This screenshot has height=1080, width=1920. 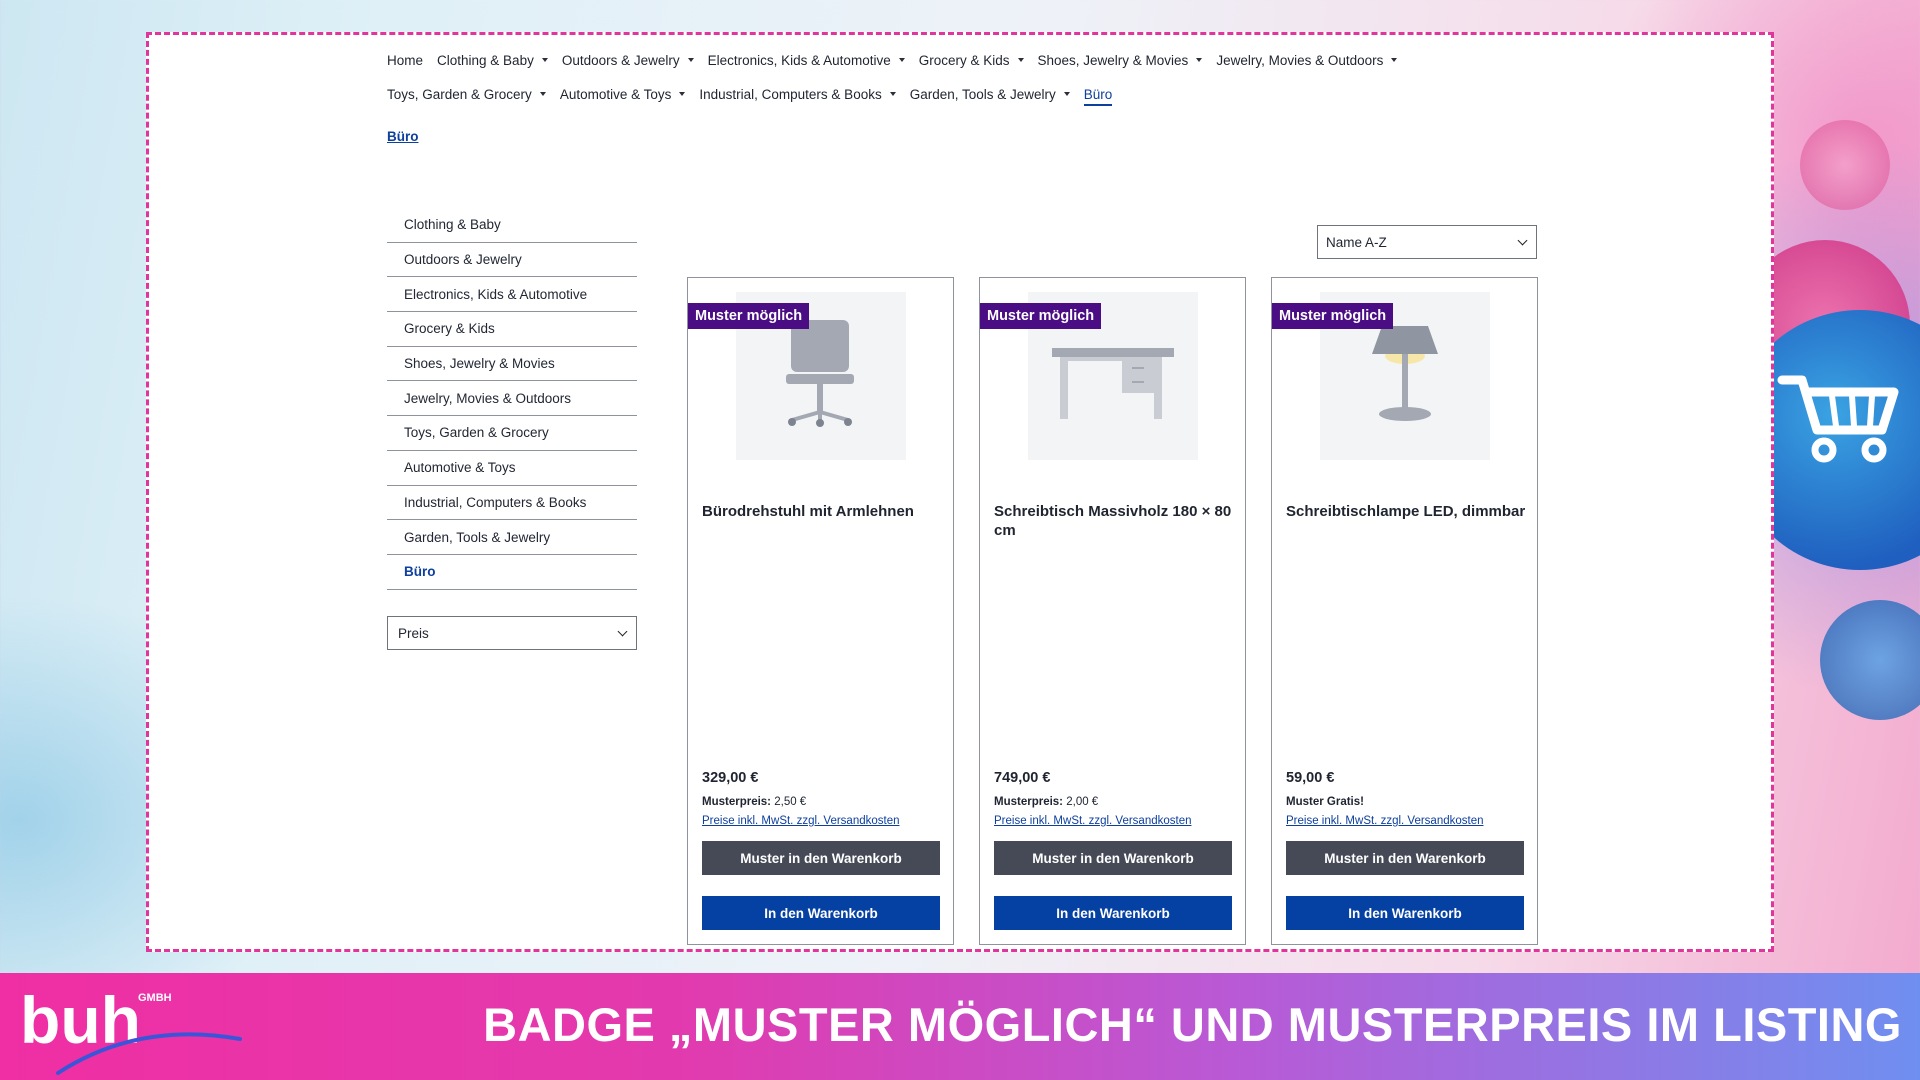 I want to click on nav-item-label: Shoes, Jewelry & Movies, so click(x=1113, y=60).